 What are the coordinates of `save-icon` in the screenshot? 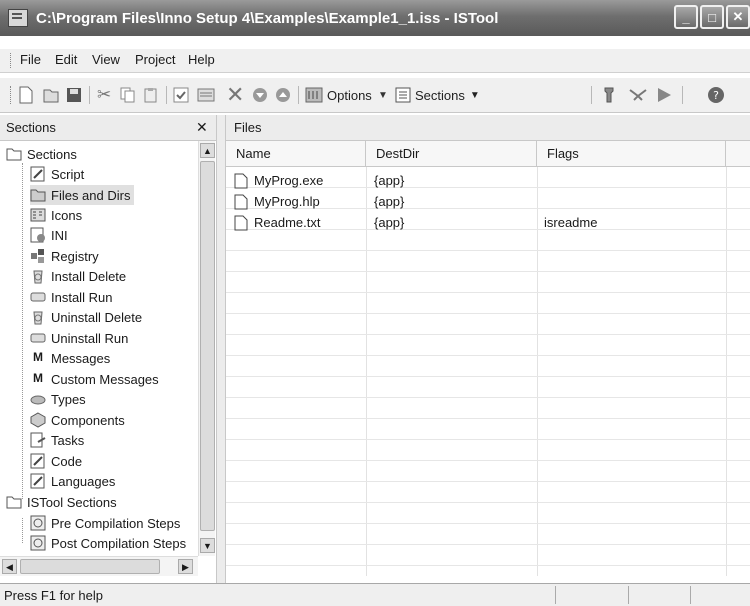 It's located at (74, 95).